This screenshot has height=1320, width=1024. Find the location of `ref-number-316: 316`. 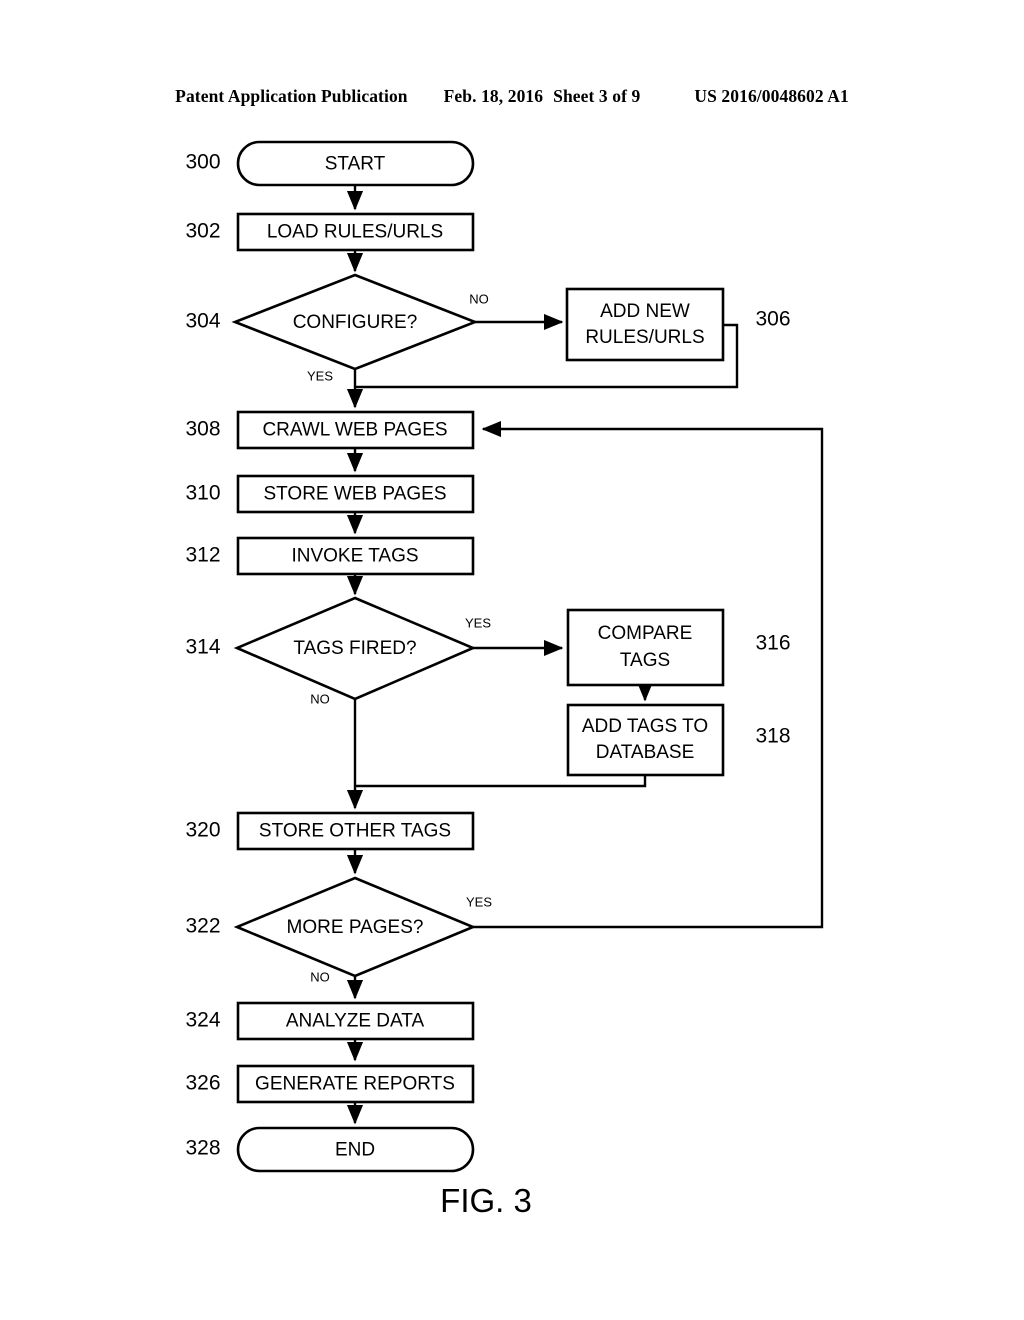

ref-number-316: 316 is located at coordinates (772, 643).